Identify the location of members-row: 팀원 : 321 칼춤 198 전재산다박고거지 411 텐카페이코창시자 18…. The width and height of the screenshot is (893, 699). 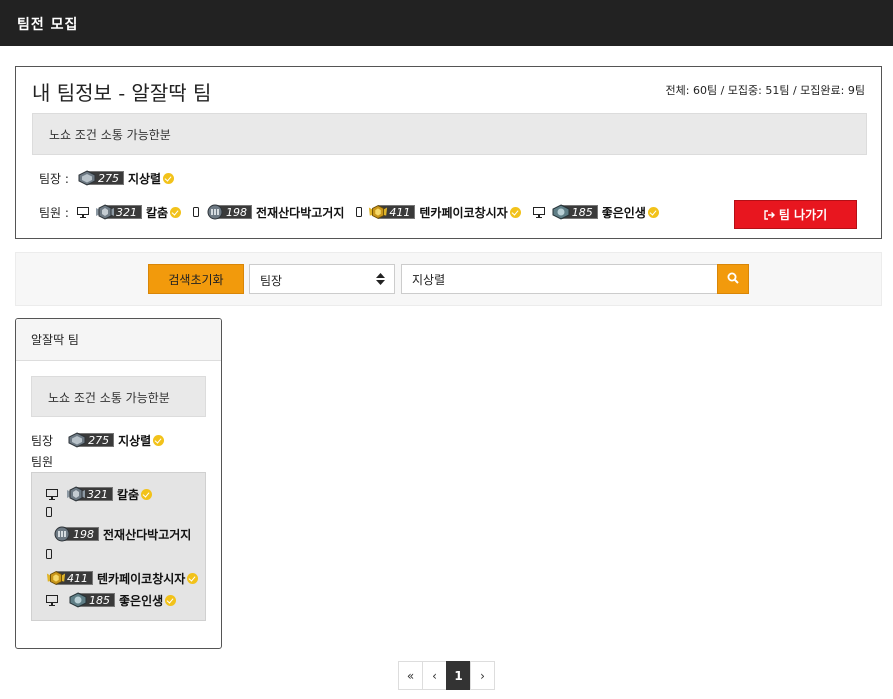
(355, 212).